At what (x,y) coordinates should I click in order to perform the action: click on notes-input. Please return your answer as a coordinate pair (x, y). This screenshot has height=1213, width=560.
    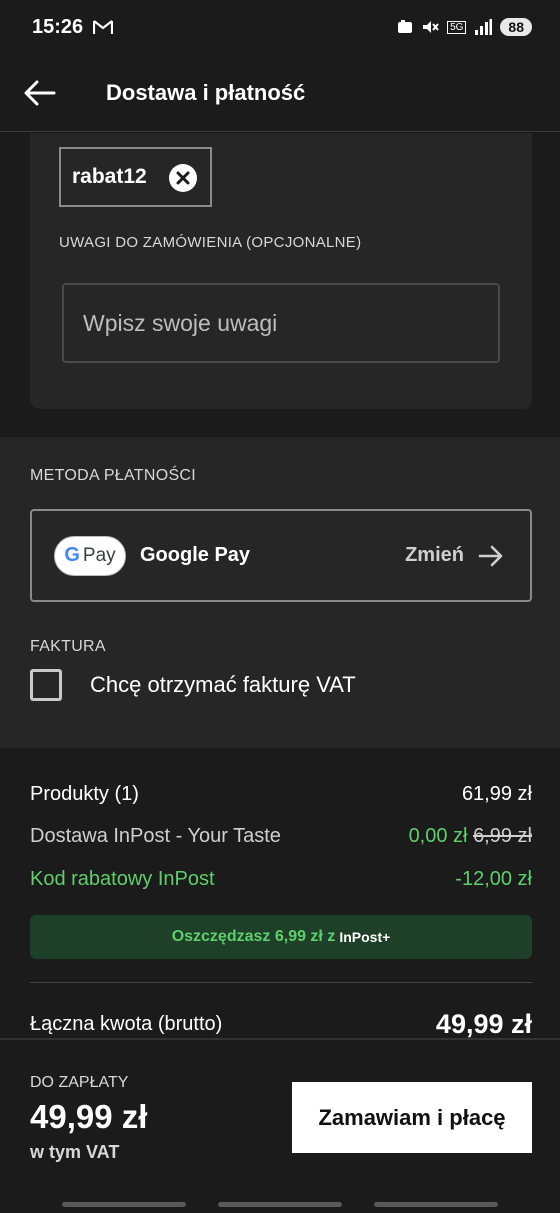
    Looking at the image, I should click on (281, 323).